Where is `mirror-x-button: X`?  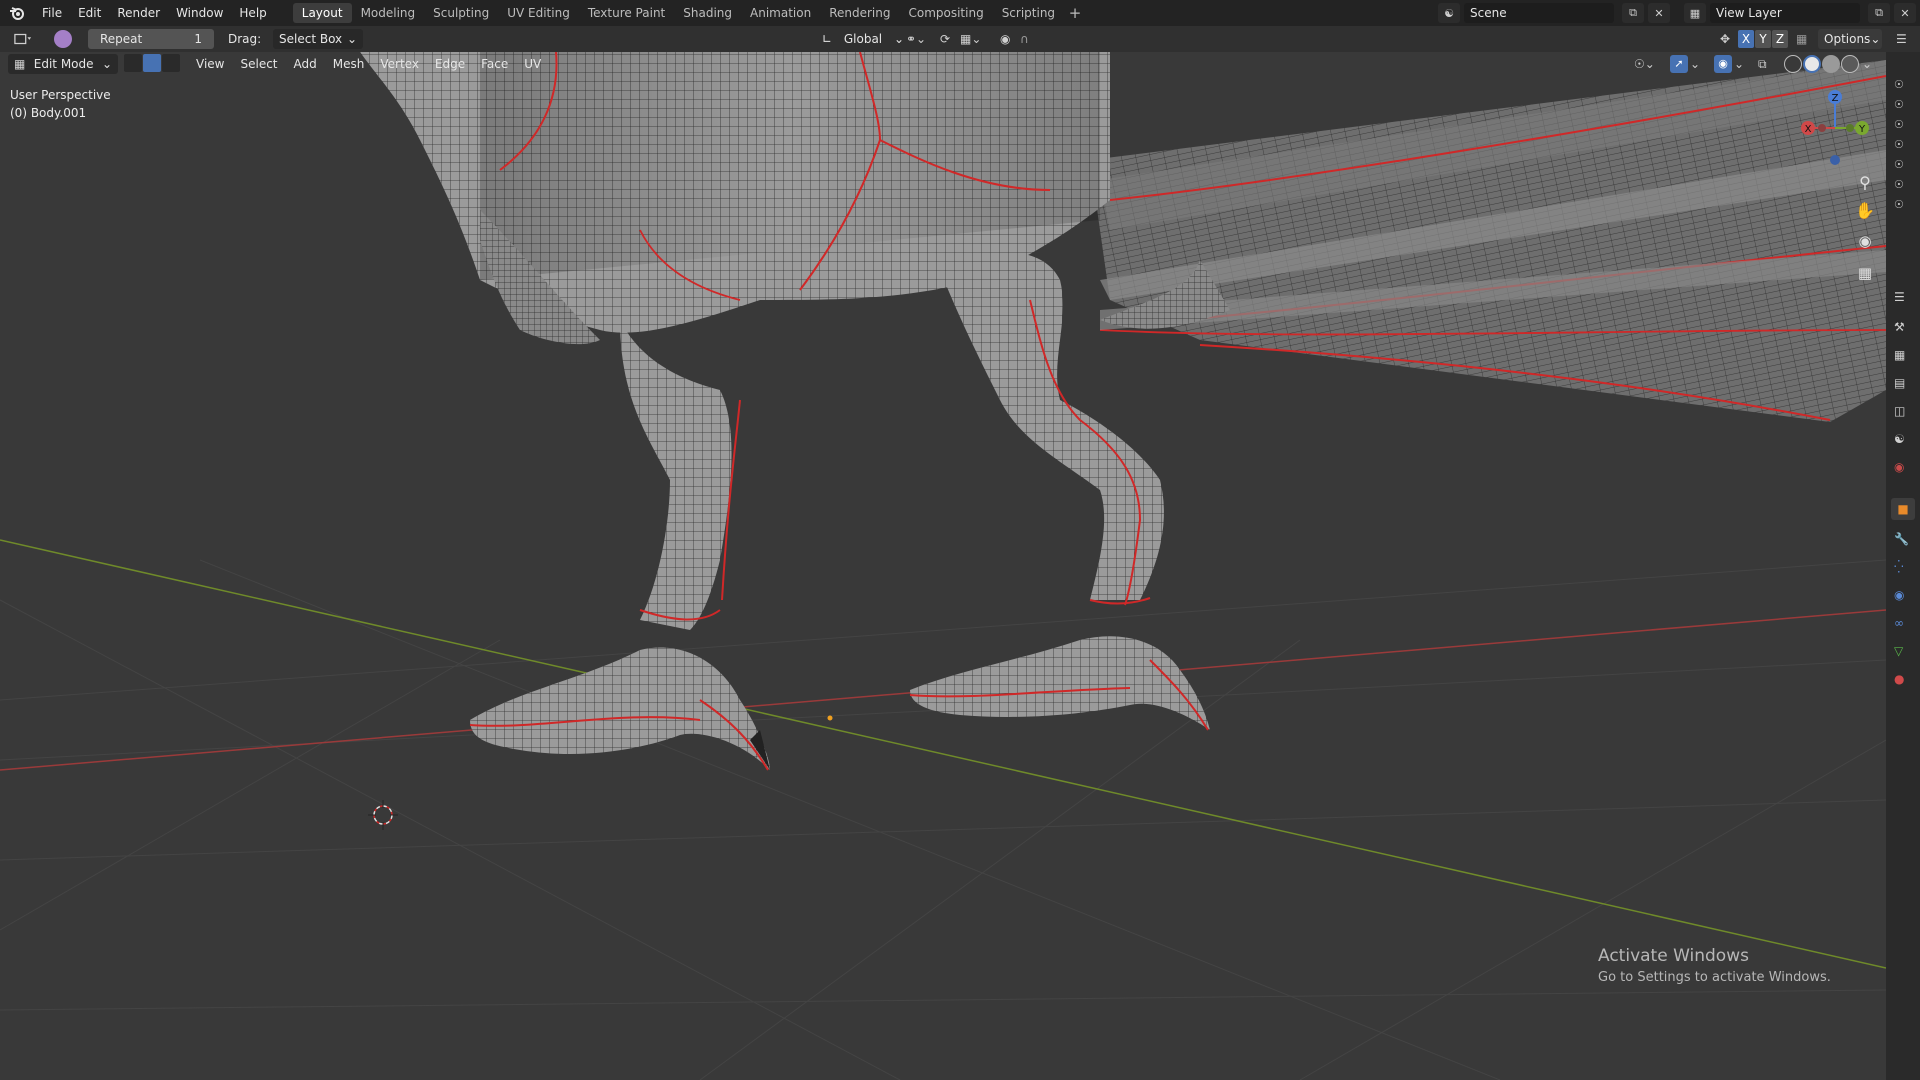
mirror-x-button: X is located at coordinates (1746, 39).